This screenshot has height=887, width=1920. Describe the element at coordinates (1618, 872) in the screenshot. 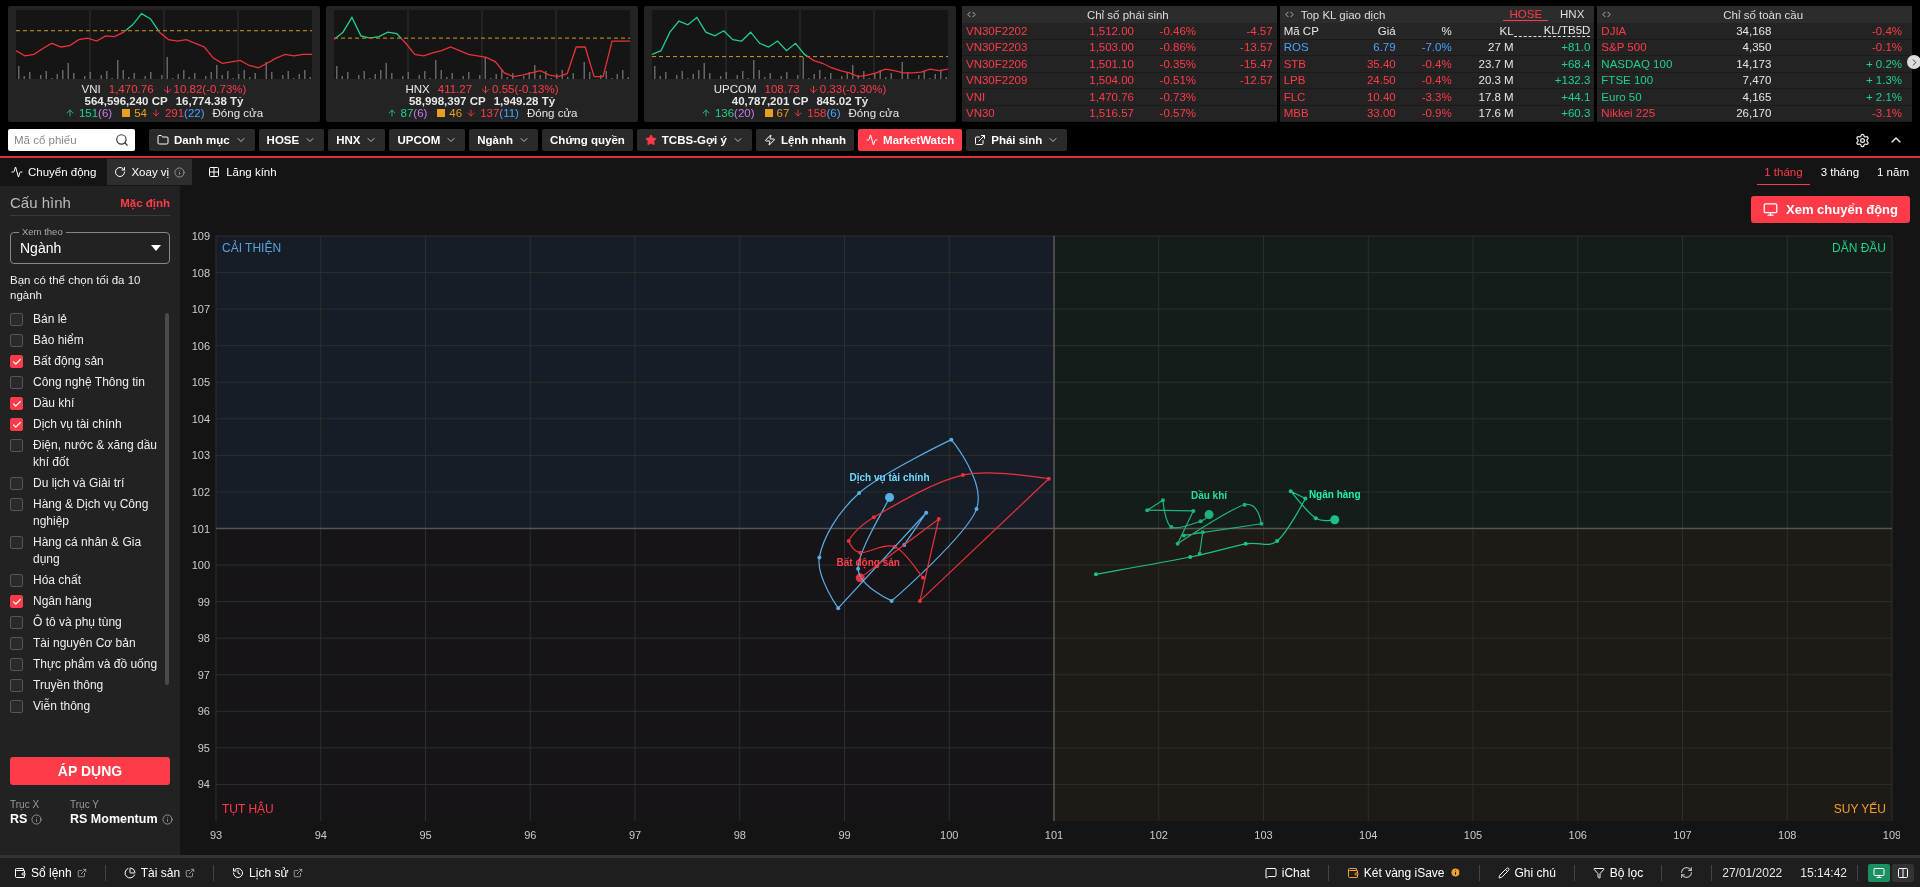

I see `footer-link: Bộ lọc` at that location.